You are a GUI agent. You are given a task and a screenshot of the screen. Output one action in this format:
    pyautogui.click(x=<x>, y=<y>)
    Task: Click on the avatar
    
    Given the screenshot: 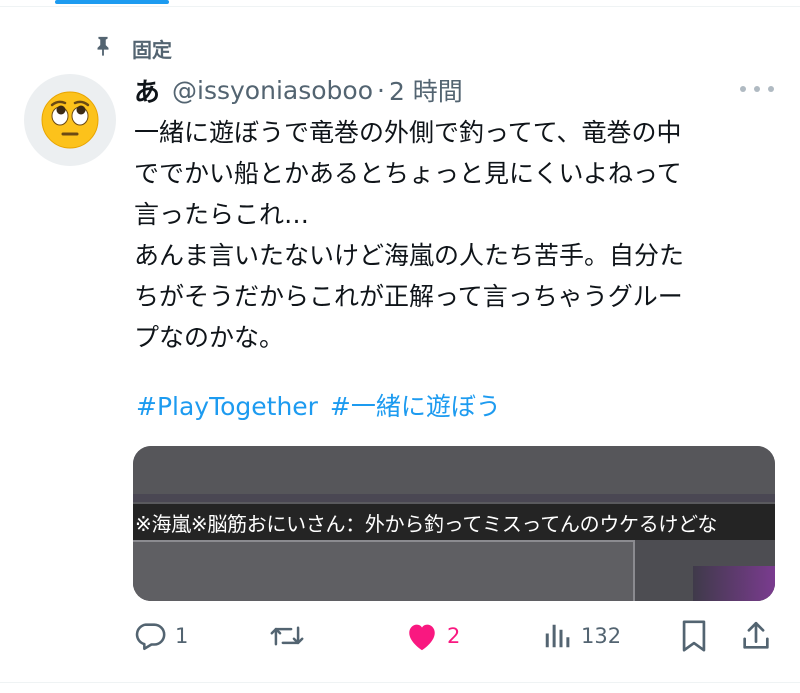 What is the action you would take?
    pyautogui.click(x=70, y=120)
    